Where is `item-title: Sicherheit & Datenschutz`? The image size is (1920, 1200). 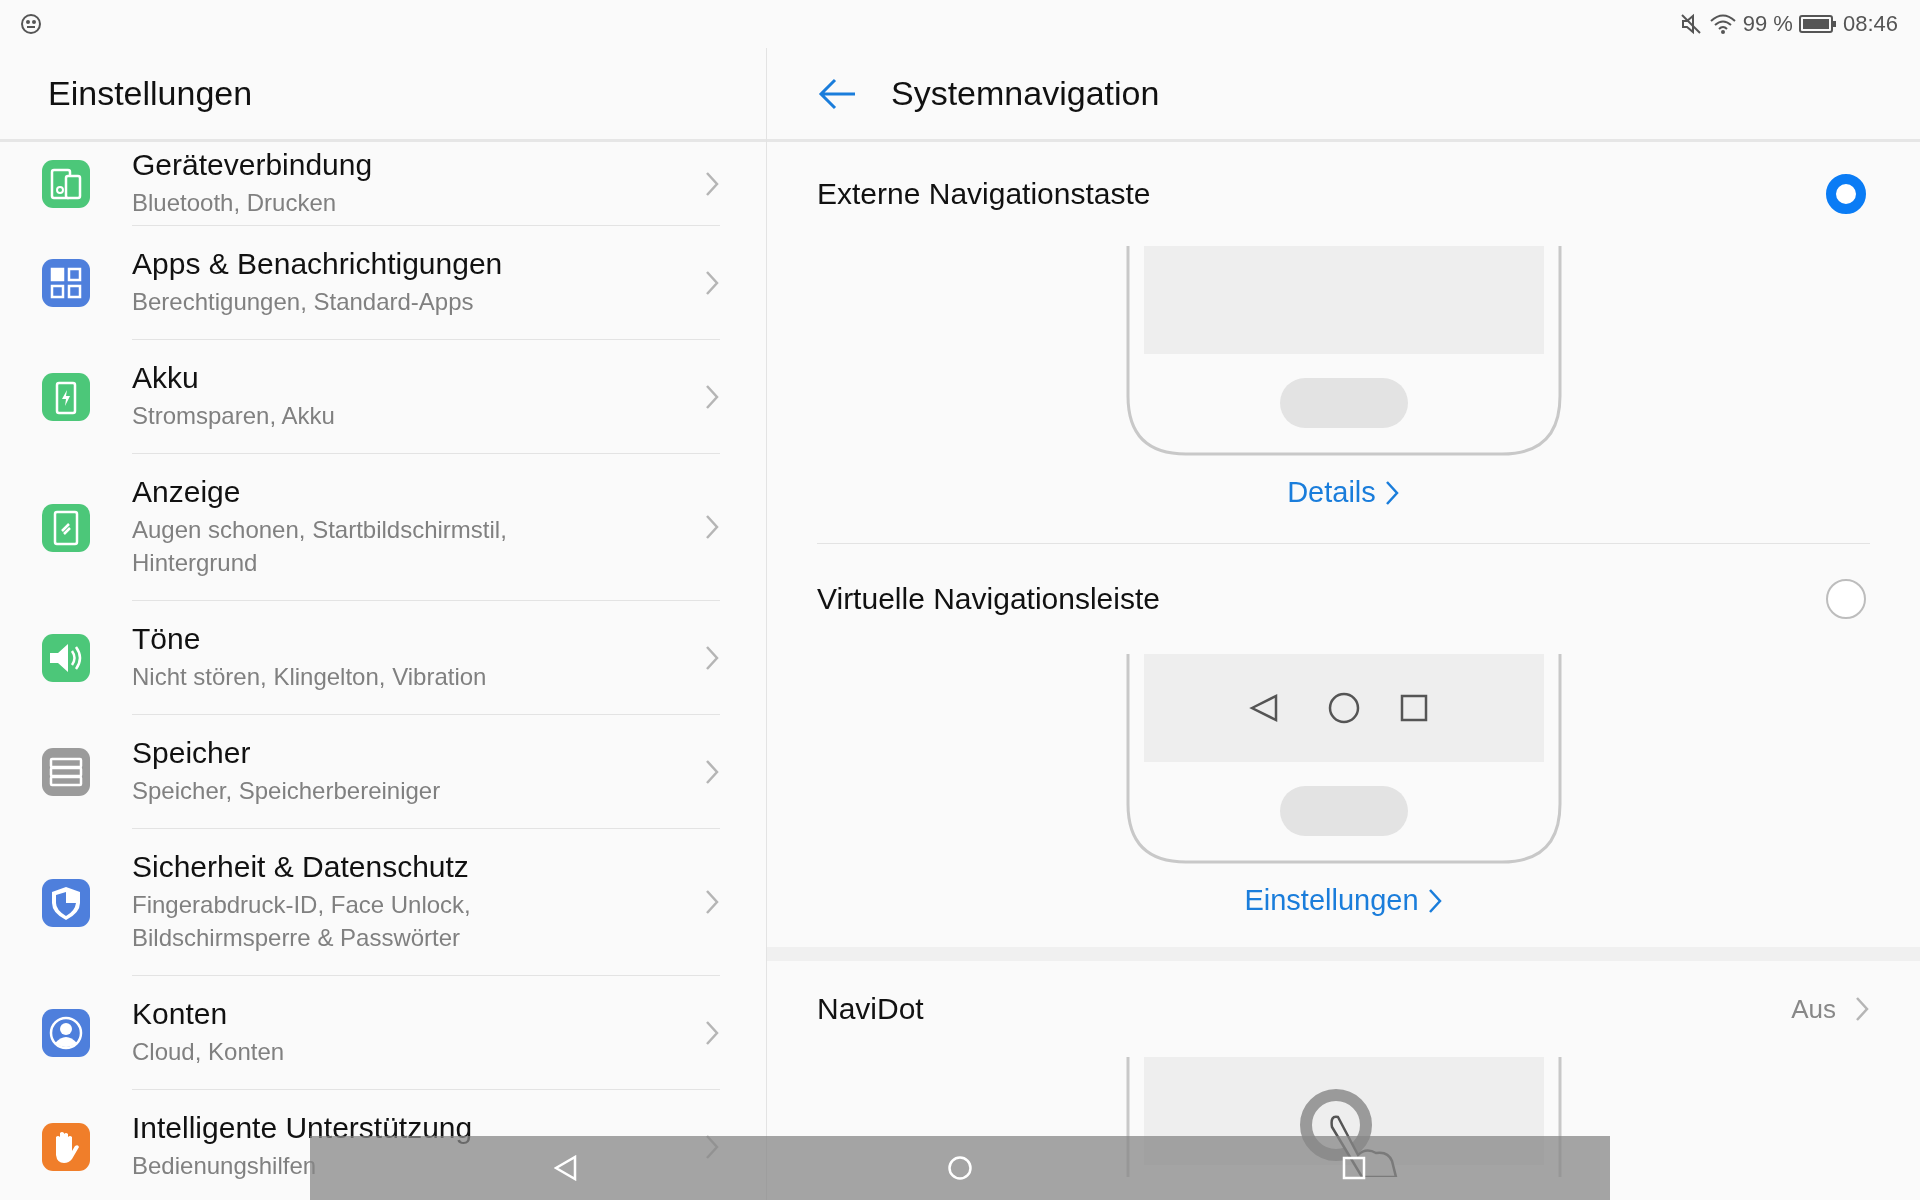 item-title: Sicherheit & Datenschutz is located at coordinates (300, 867).